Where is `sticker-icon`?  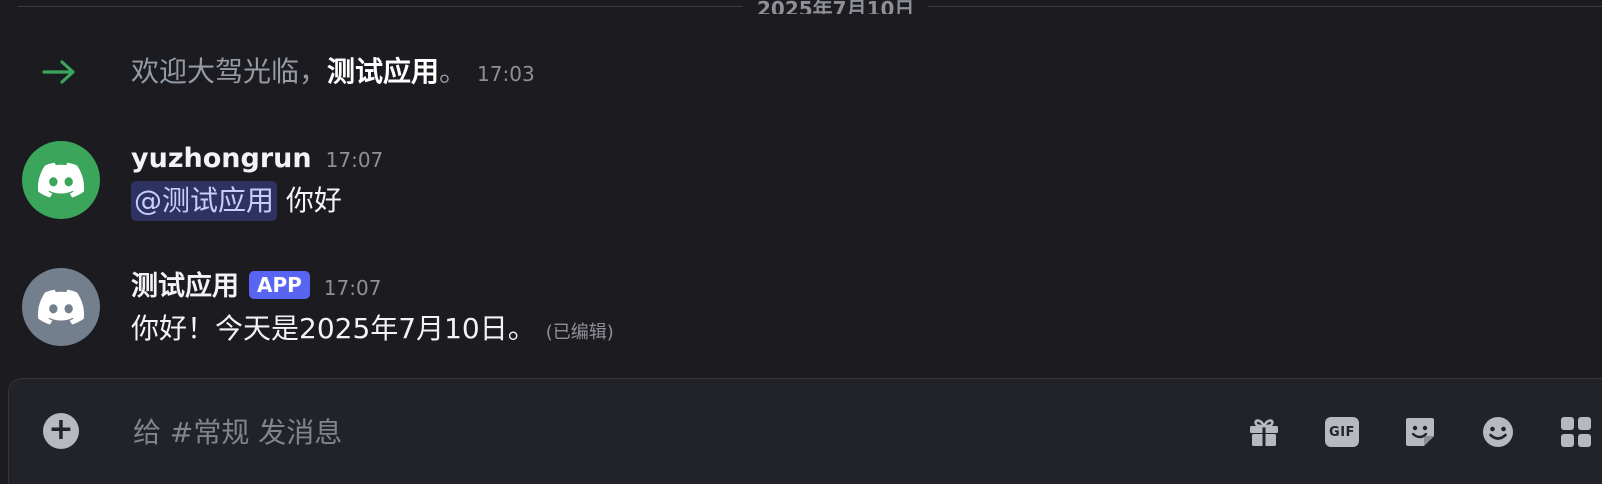 sticker-icon is located at coordinates (1420, 432).